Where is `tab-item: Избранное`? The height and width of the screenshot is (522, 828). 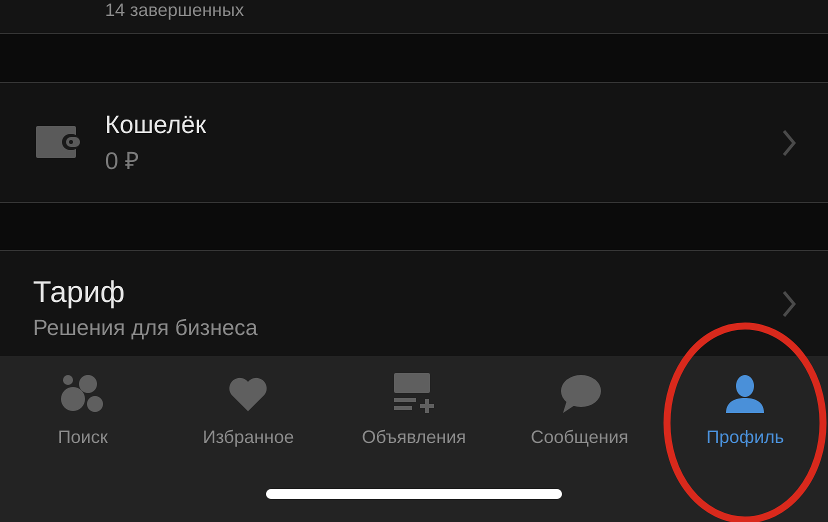
tab-item: Избранное is located at coordinates (249, 403).